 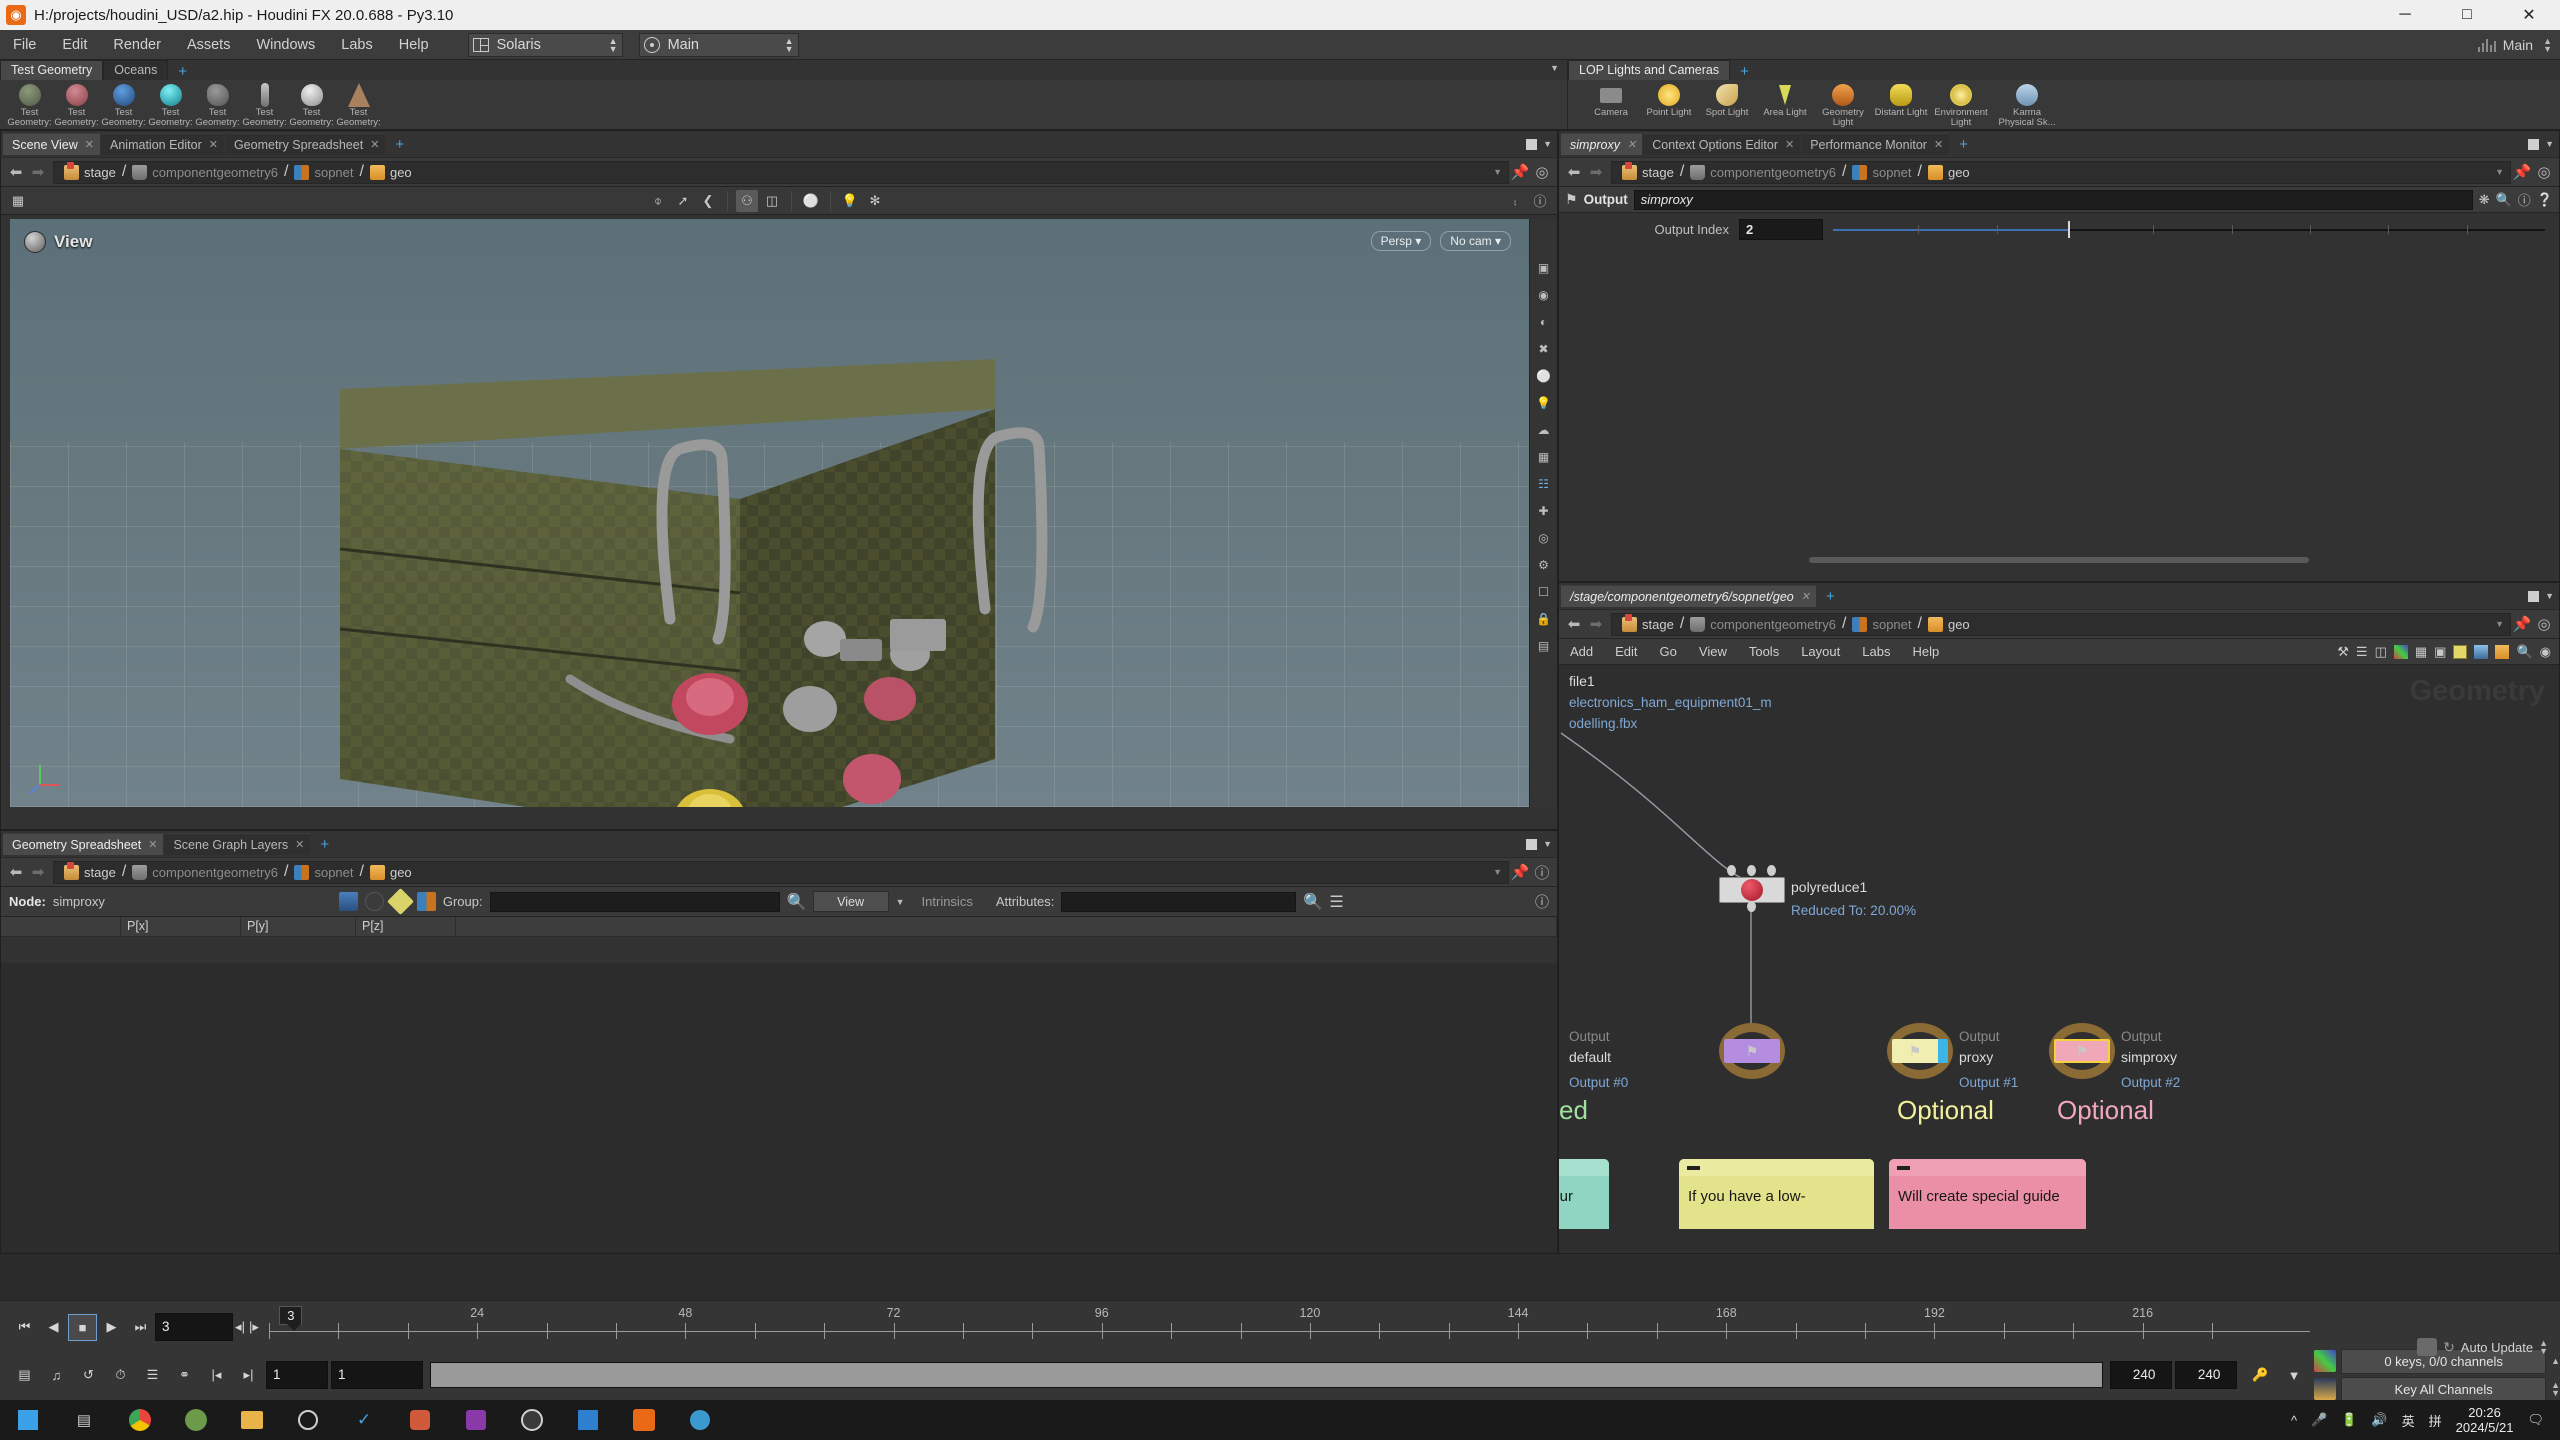 I want to click on ne-menu-help: Help, so click(x=1925, y=652).